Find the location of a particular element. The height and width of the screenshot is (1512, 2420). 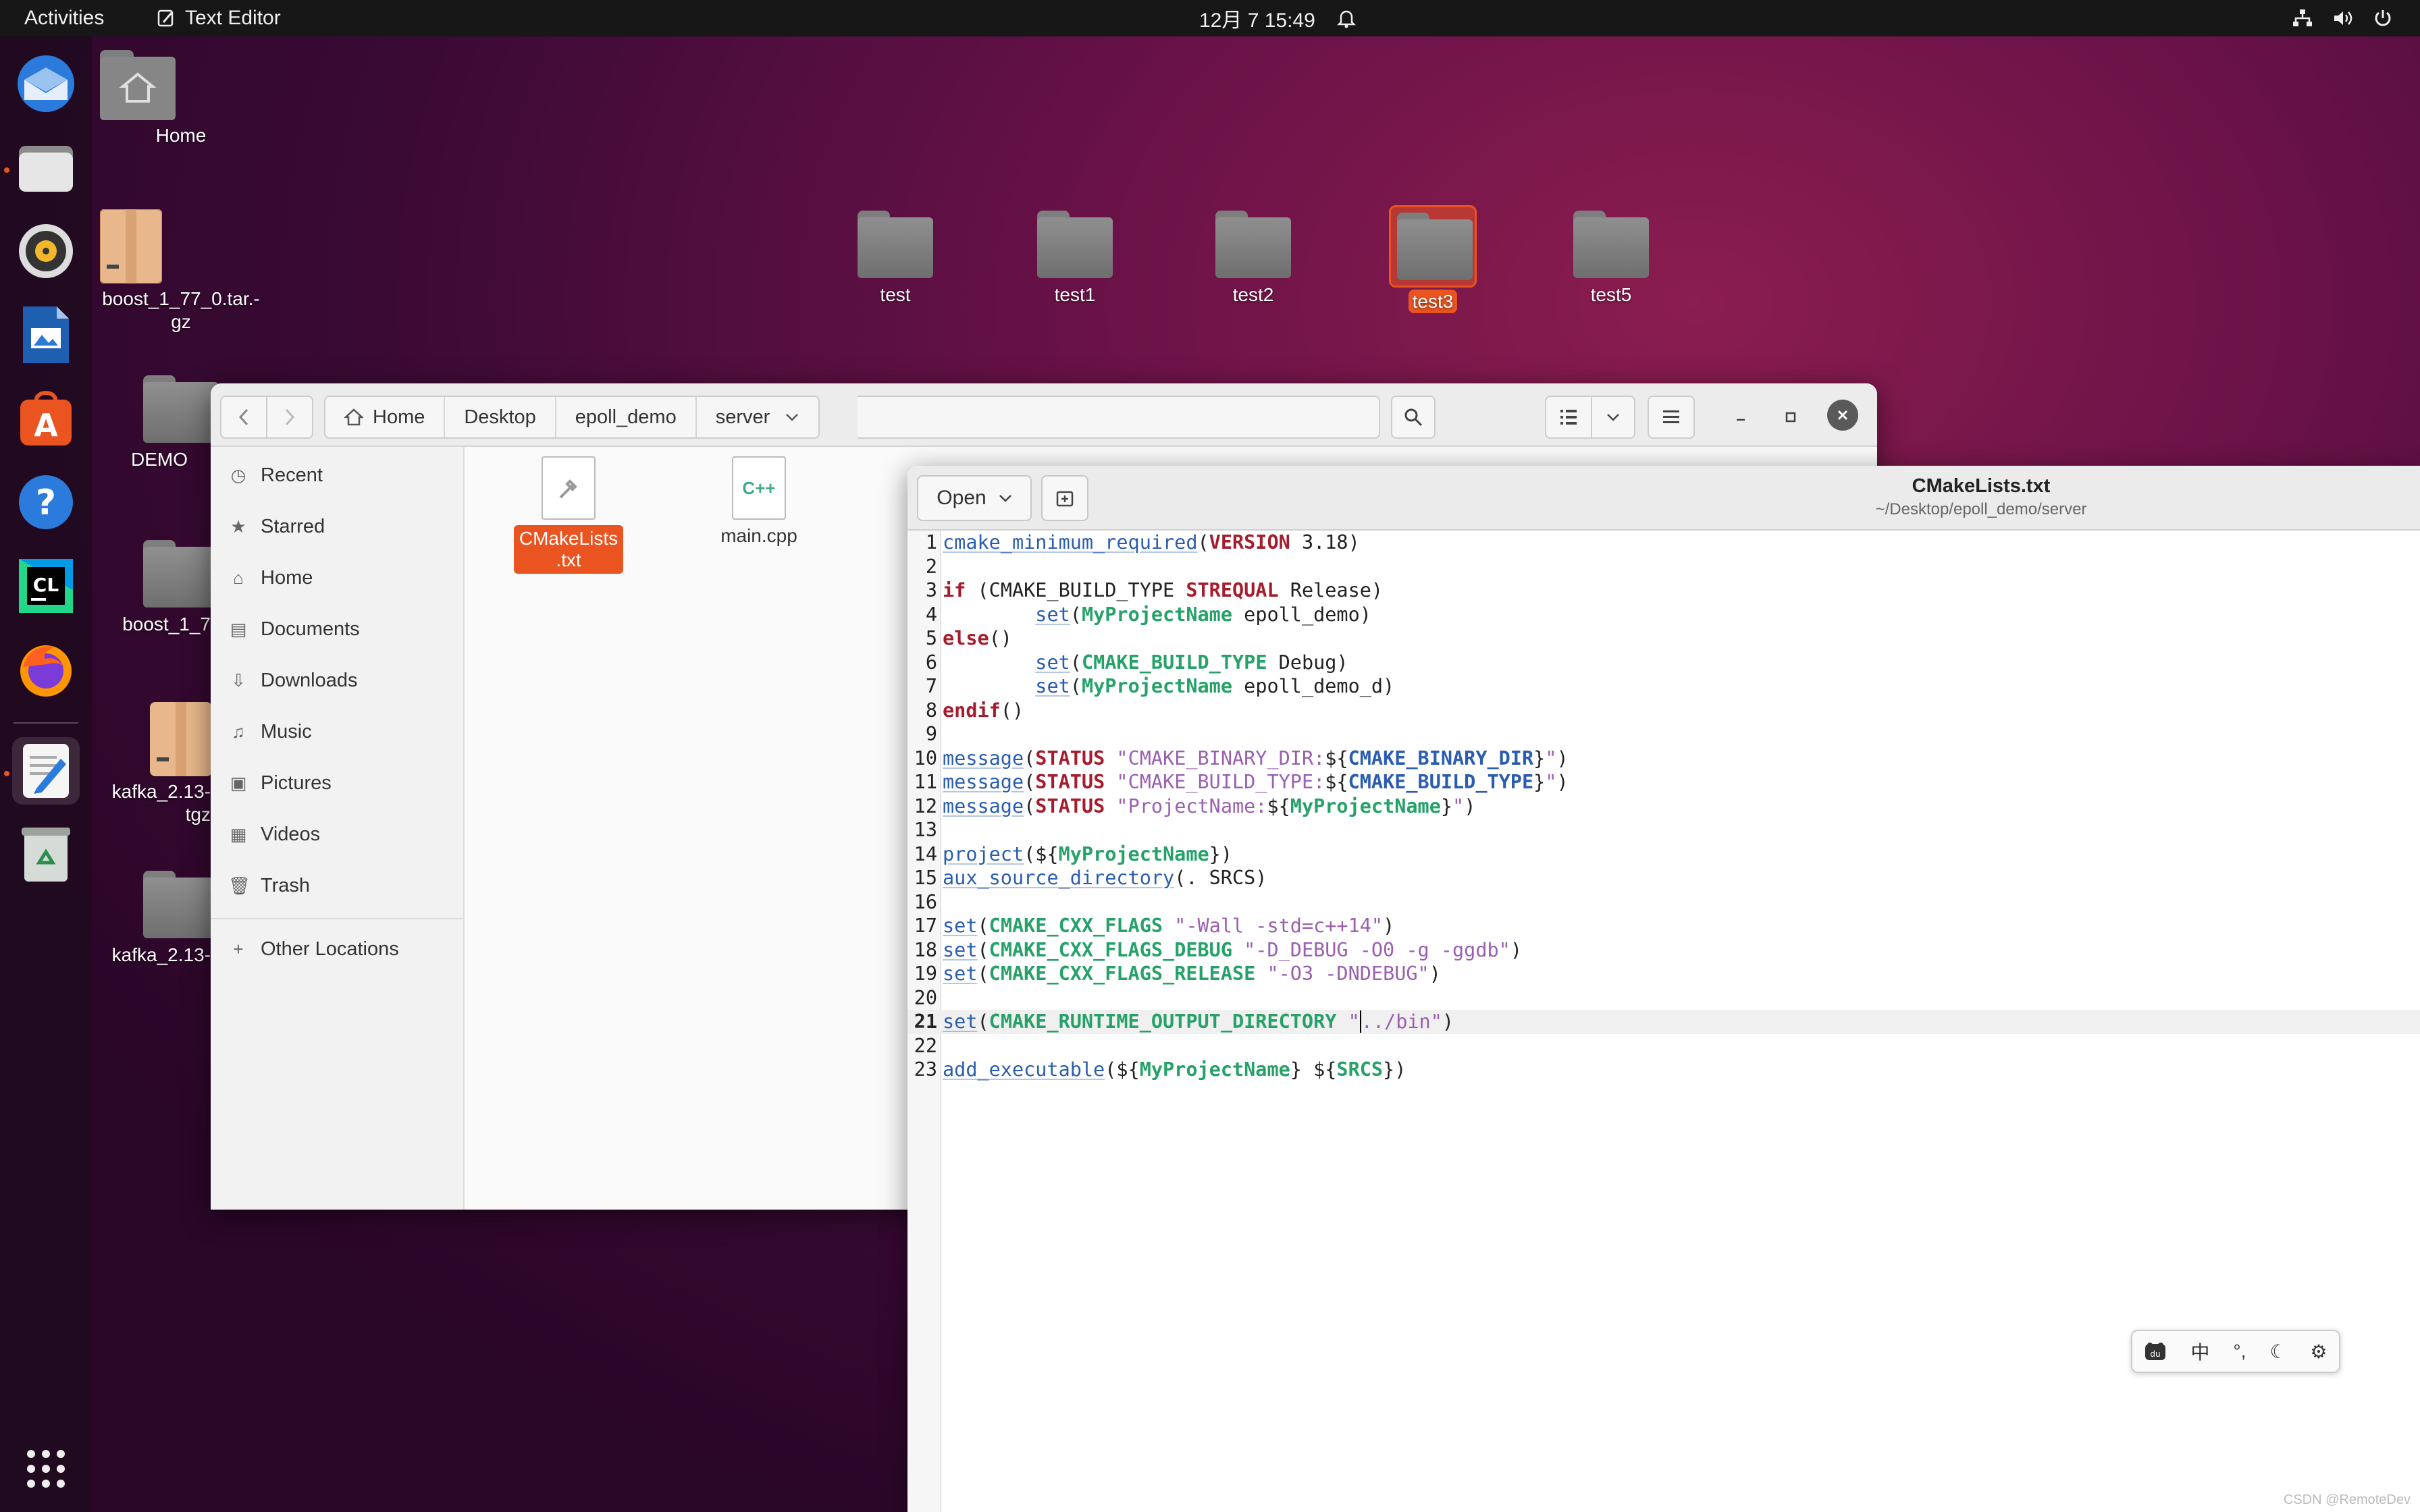

back-button is located at coordinates (243, 417).